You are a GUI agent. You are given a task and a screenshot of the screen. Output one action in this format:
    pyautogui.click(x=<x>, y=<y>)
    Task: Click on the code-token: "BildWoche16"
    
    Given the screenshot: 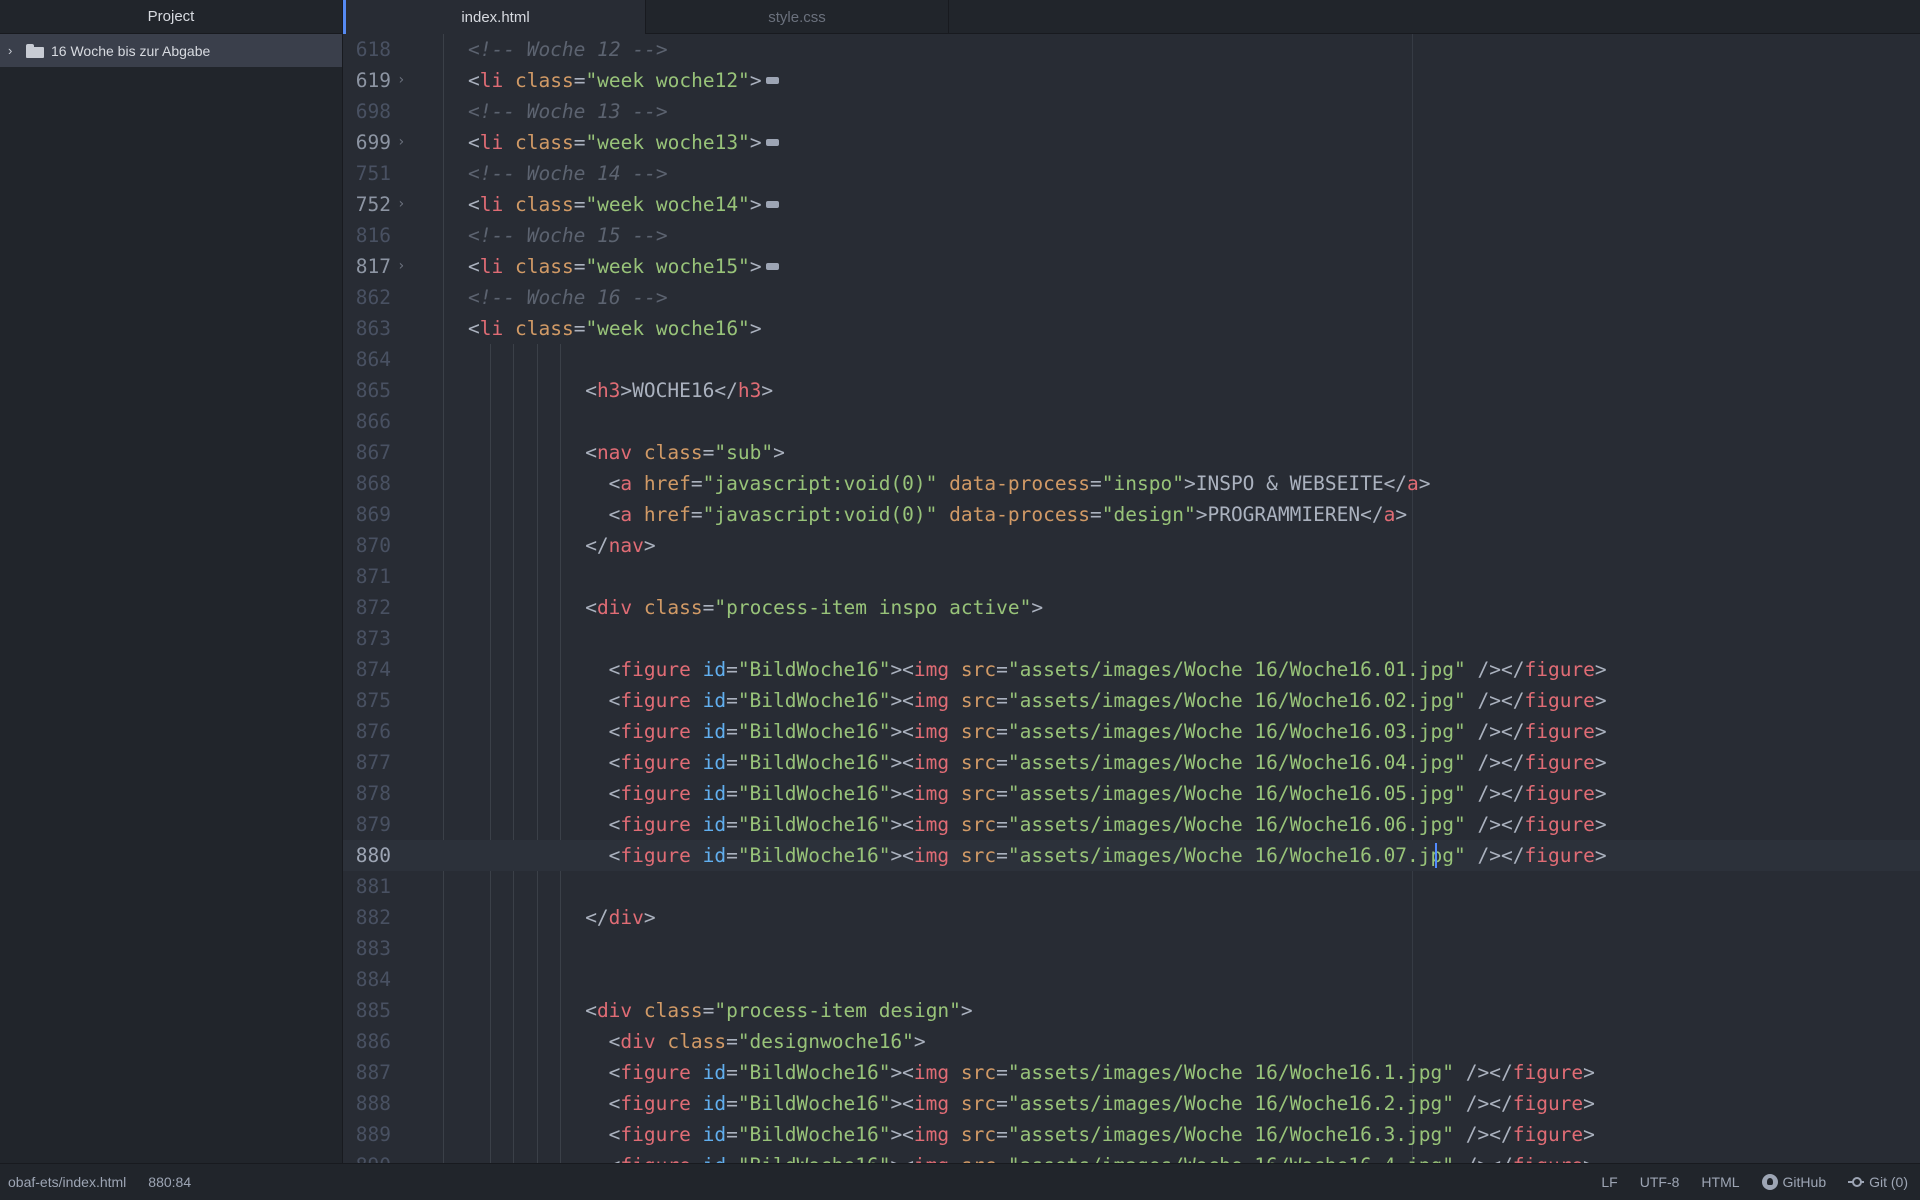 What is the action you would take?
    pyautogui.click(x=814, y=762)
    